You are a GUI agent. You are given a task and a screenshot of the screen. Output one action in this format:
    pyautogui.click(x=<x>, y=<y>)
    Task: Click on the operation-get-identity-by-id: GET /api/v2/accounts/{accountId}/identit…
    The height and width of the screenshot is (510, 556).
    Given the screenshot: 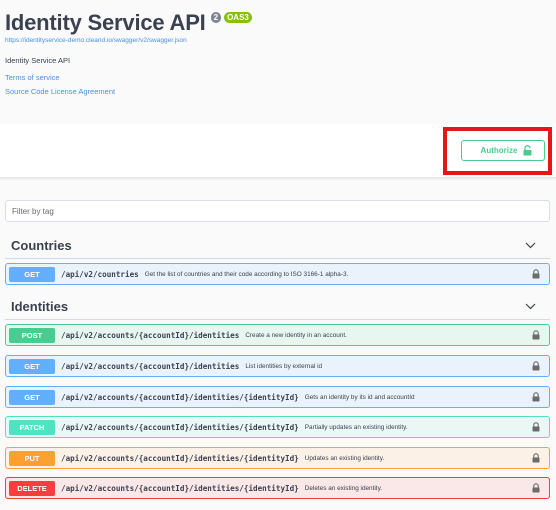 What is the action you would take?
    pyautogui.click(x=277, y=397)
    